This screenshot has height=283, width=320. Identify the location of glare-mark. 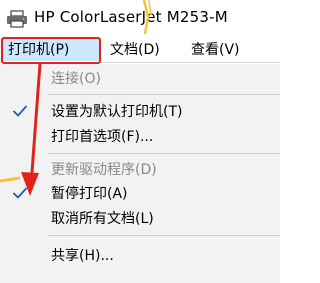
(147, 17).